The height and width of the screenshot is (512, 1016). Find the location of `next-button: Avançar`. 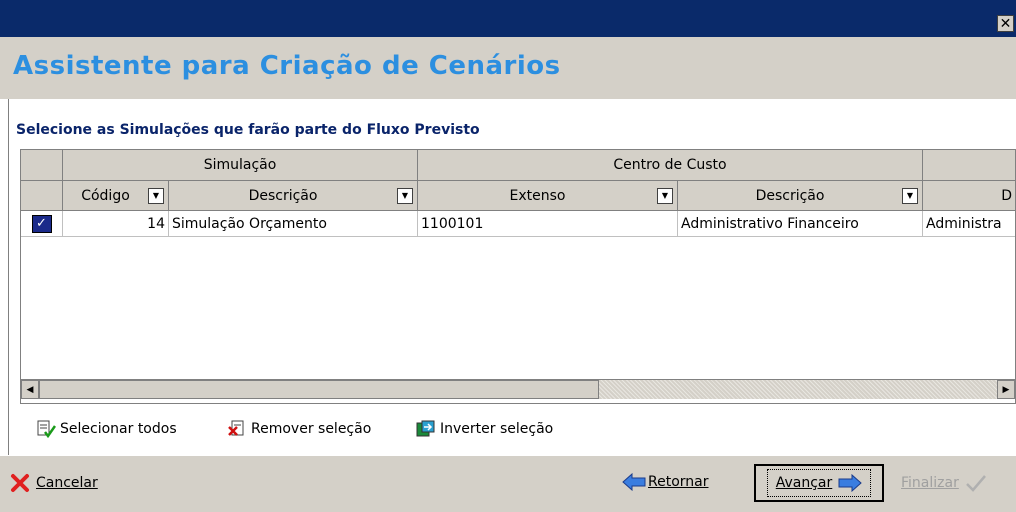

next-button: Avançar is located at coordinates (819, 483).